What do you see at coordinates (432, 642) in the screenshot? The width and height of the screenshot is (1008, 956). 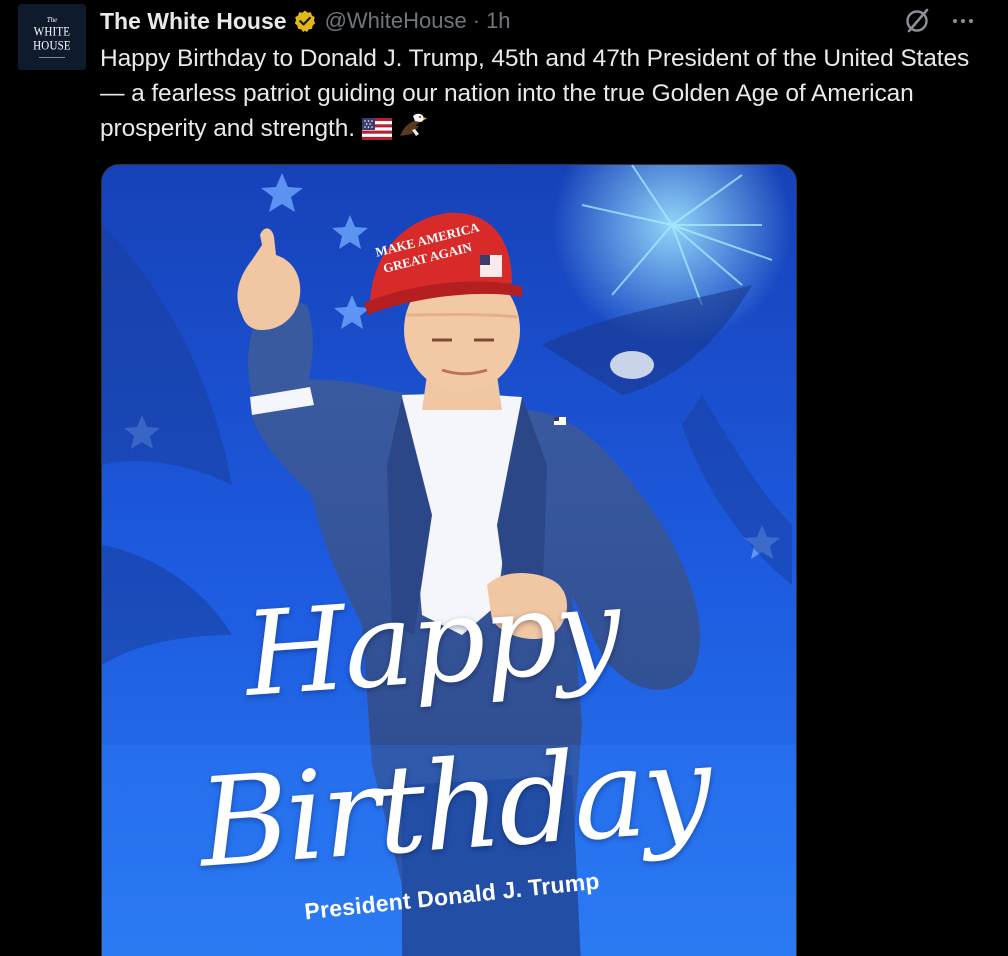 I see `headline-happy: Happy` at bounding box center [432, 642].